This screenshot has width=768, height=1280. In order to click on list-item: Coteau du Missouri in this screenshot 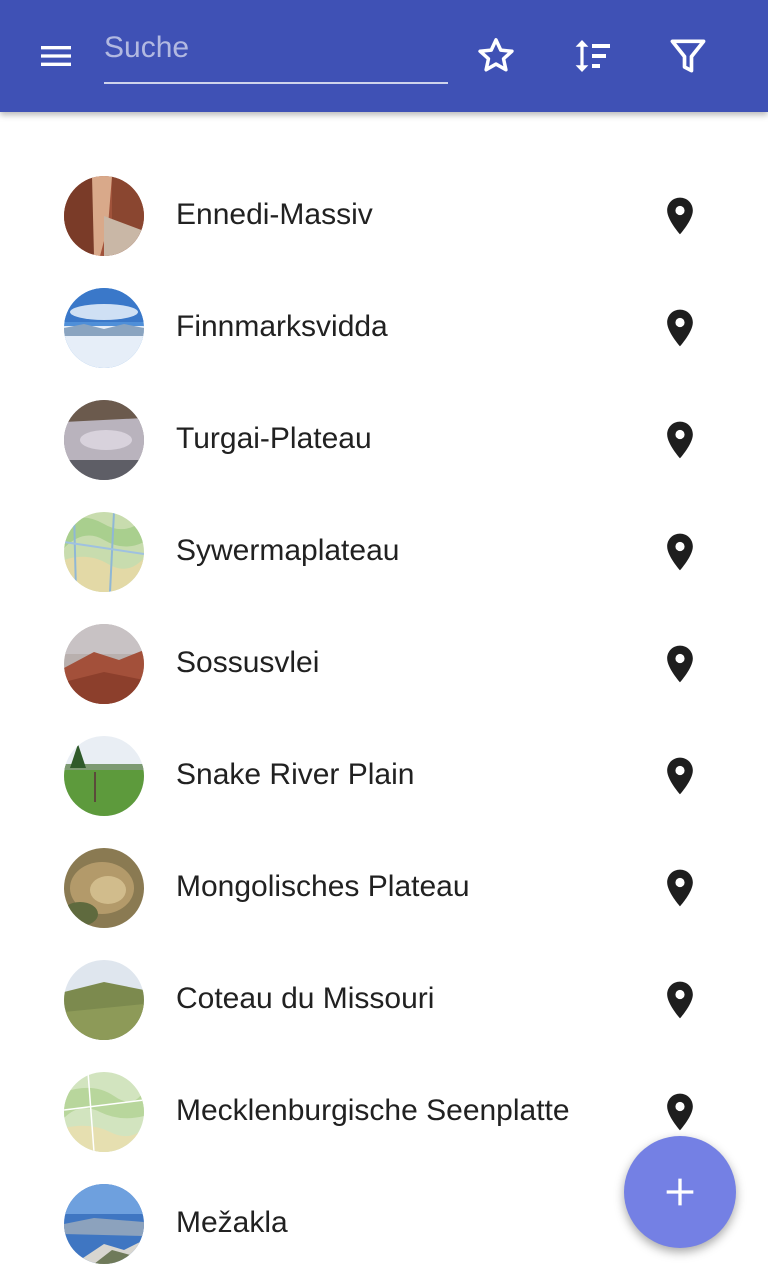, I will do `click(384, 1000)`.